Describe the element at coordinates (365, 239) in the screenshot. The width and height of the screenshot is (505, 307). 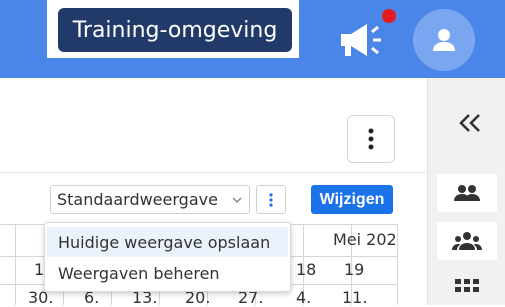
I see `month-label: Mei 202` at that location.